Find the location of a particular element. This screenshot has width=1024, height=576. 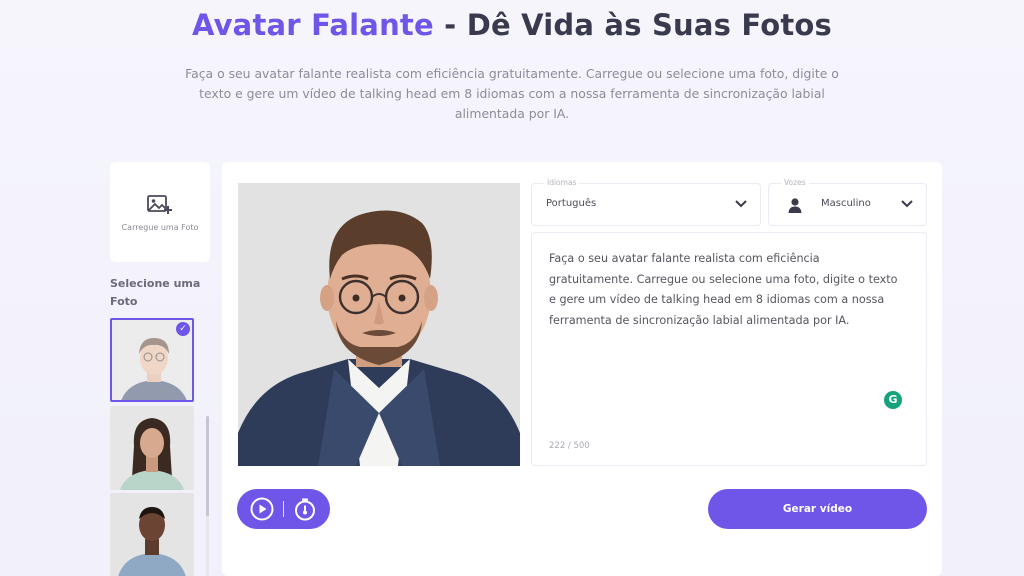

page-title-accent: Avatar Falante is located at coordinates (312, 25).